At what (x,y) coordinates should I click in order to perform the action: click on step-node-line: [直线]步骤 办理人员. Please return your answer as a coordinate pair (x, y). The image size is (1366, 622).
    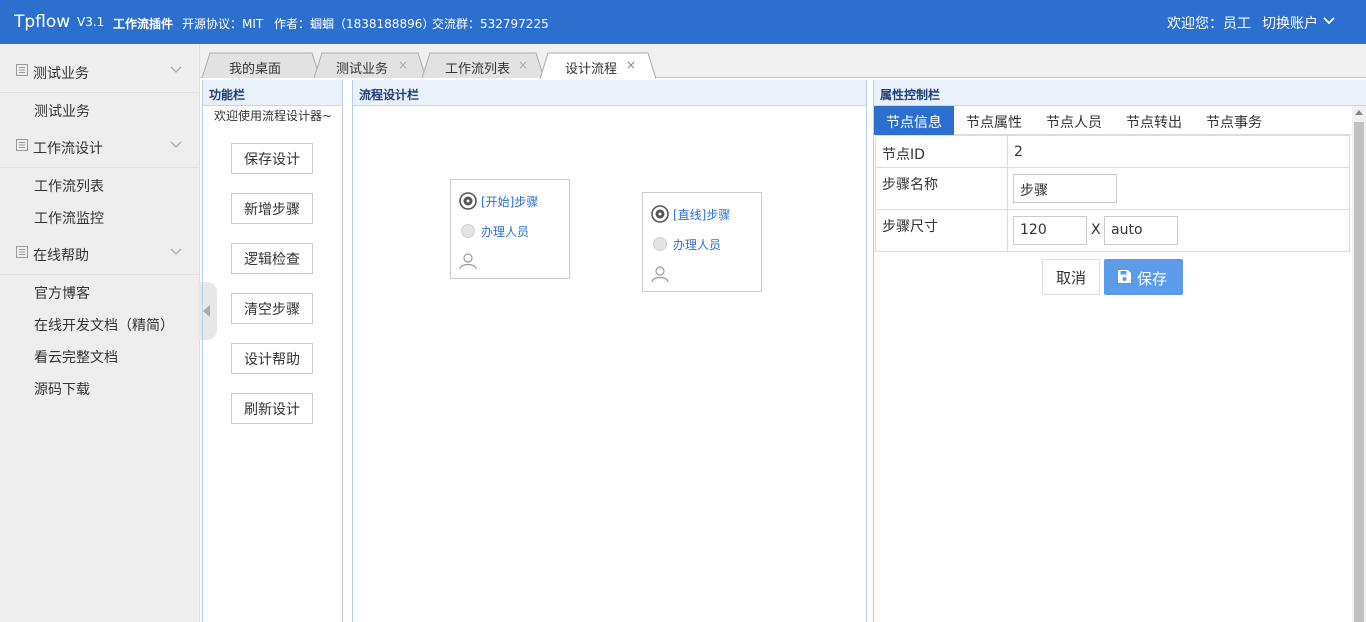
    Looking at the image, I should click on (702, 242).